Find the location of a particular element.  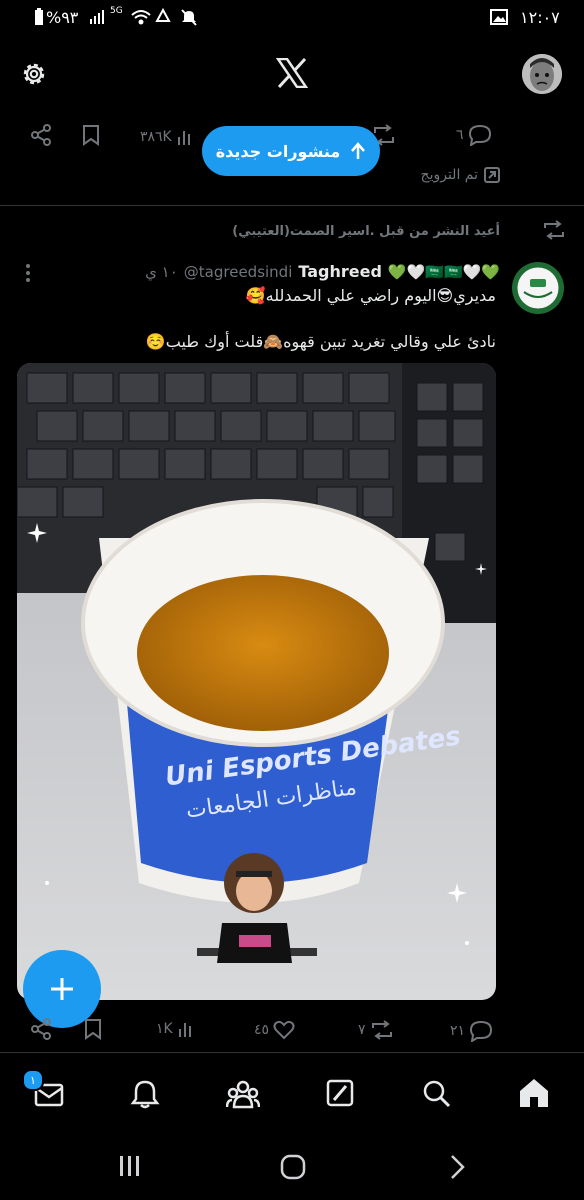

more-options-icon is located at coordinates (28, 273).